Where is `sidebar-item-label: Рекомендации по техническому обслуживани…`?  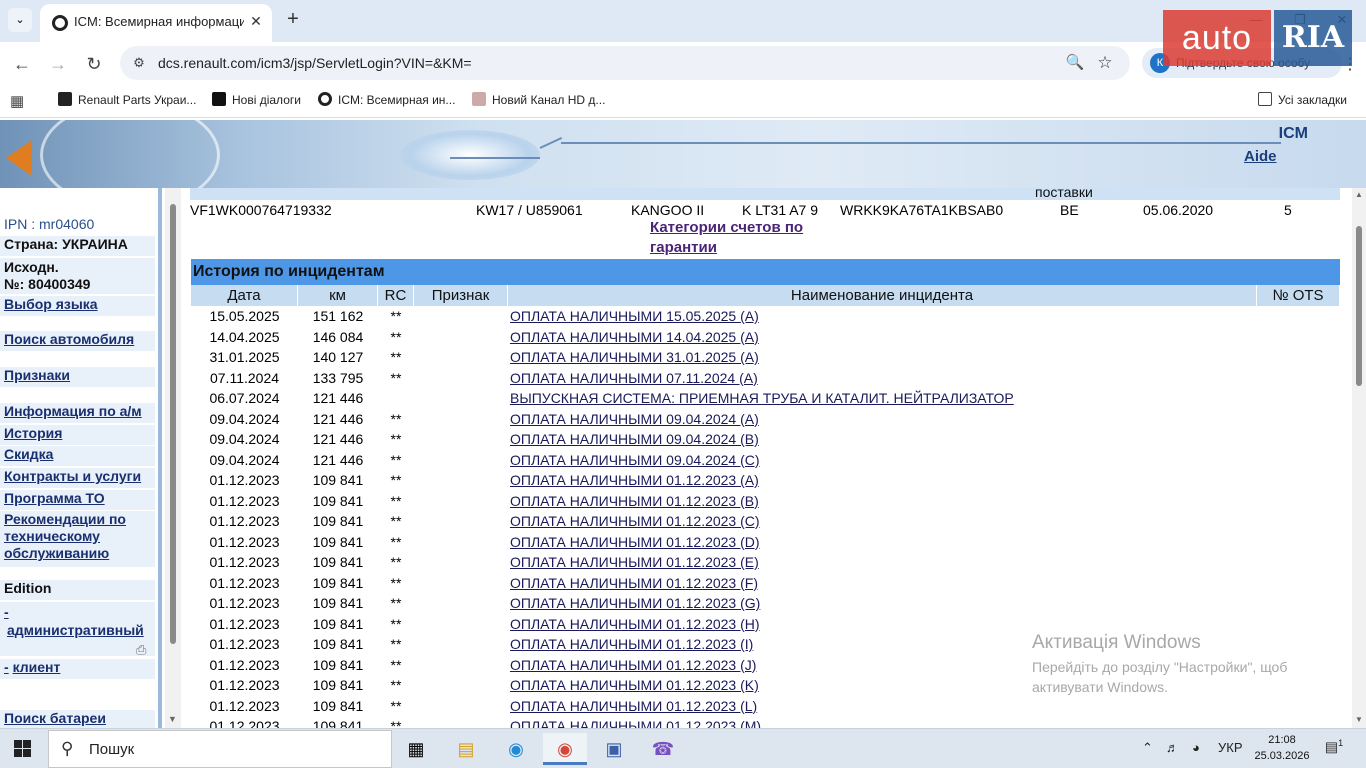 sidebar-item-label: Рекомендации по техническому обслуживани… is located at coordinates (65, 536).